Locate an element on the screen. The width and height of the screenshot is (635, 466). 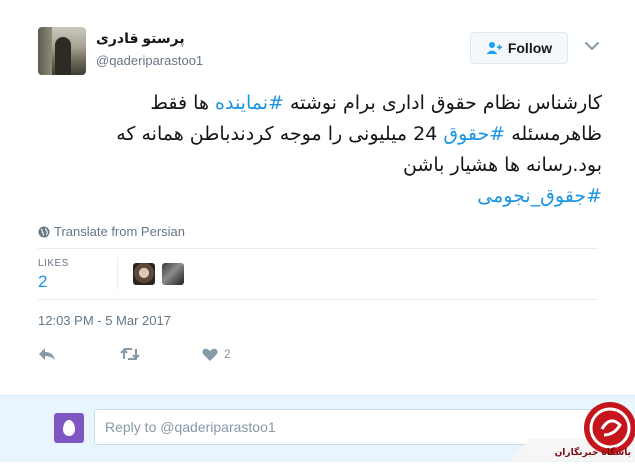
avatar-figure is located at coordinates (63, 56).